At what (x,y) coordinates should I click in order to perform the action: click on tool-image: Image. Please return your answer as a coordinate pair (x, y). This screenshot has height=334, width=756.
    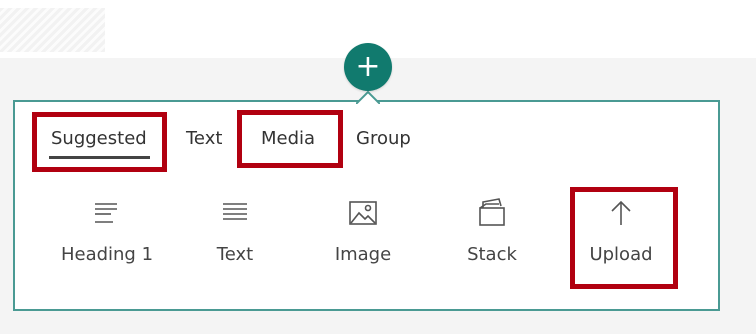
    Looking at the image, I should click on (363, 231).